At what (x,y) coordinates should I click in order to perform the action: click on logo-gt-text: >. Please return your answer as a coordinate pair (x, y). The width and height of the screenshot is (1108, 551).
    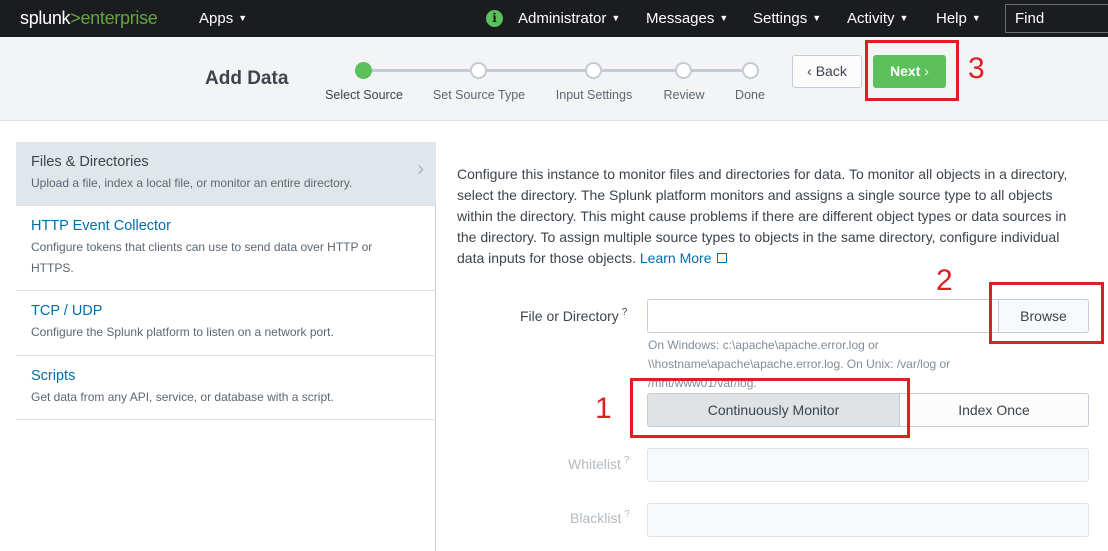
    Looking at the image, I should click on (75, 18).